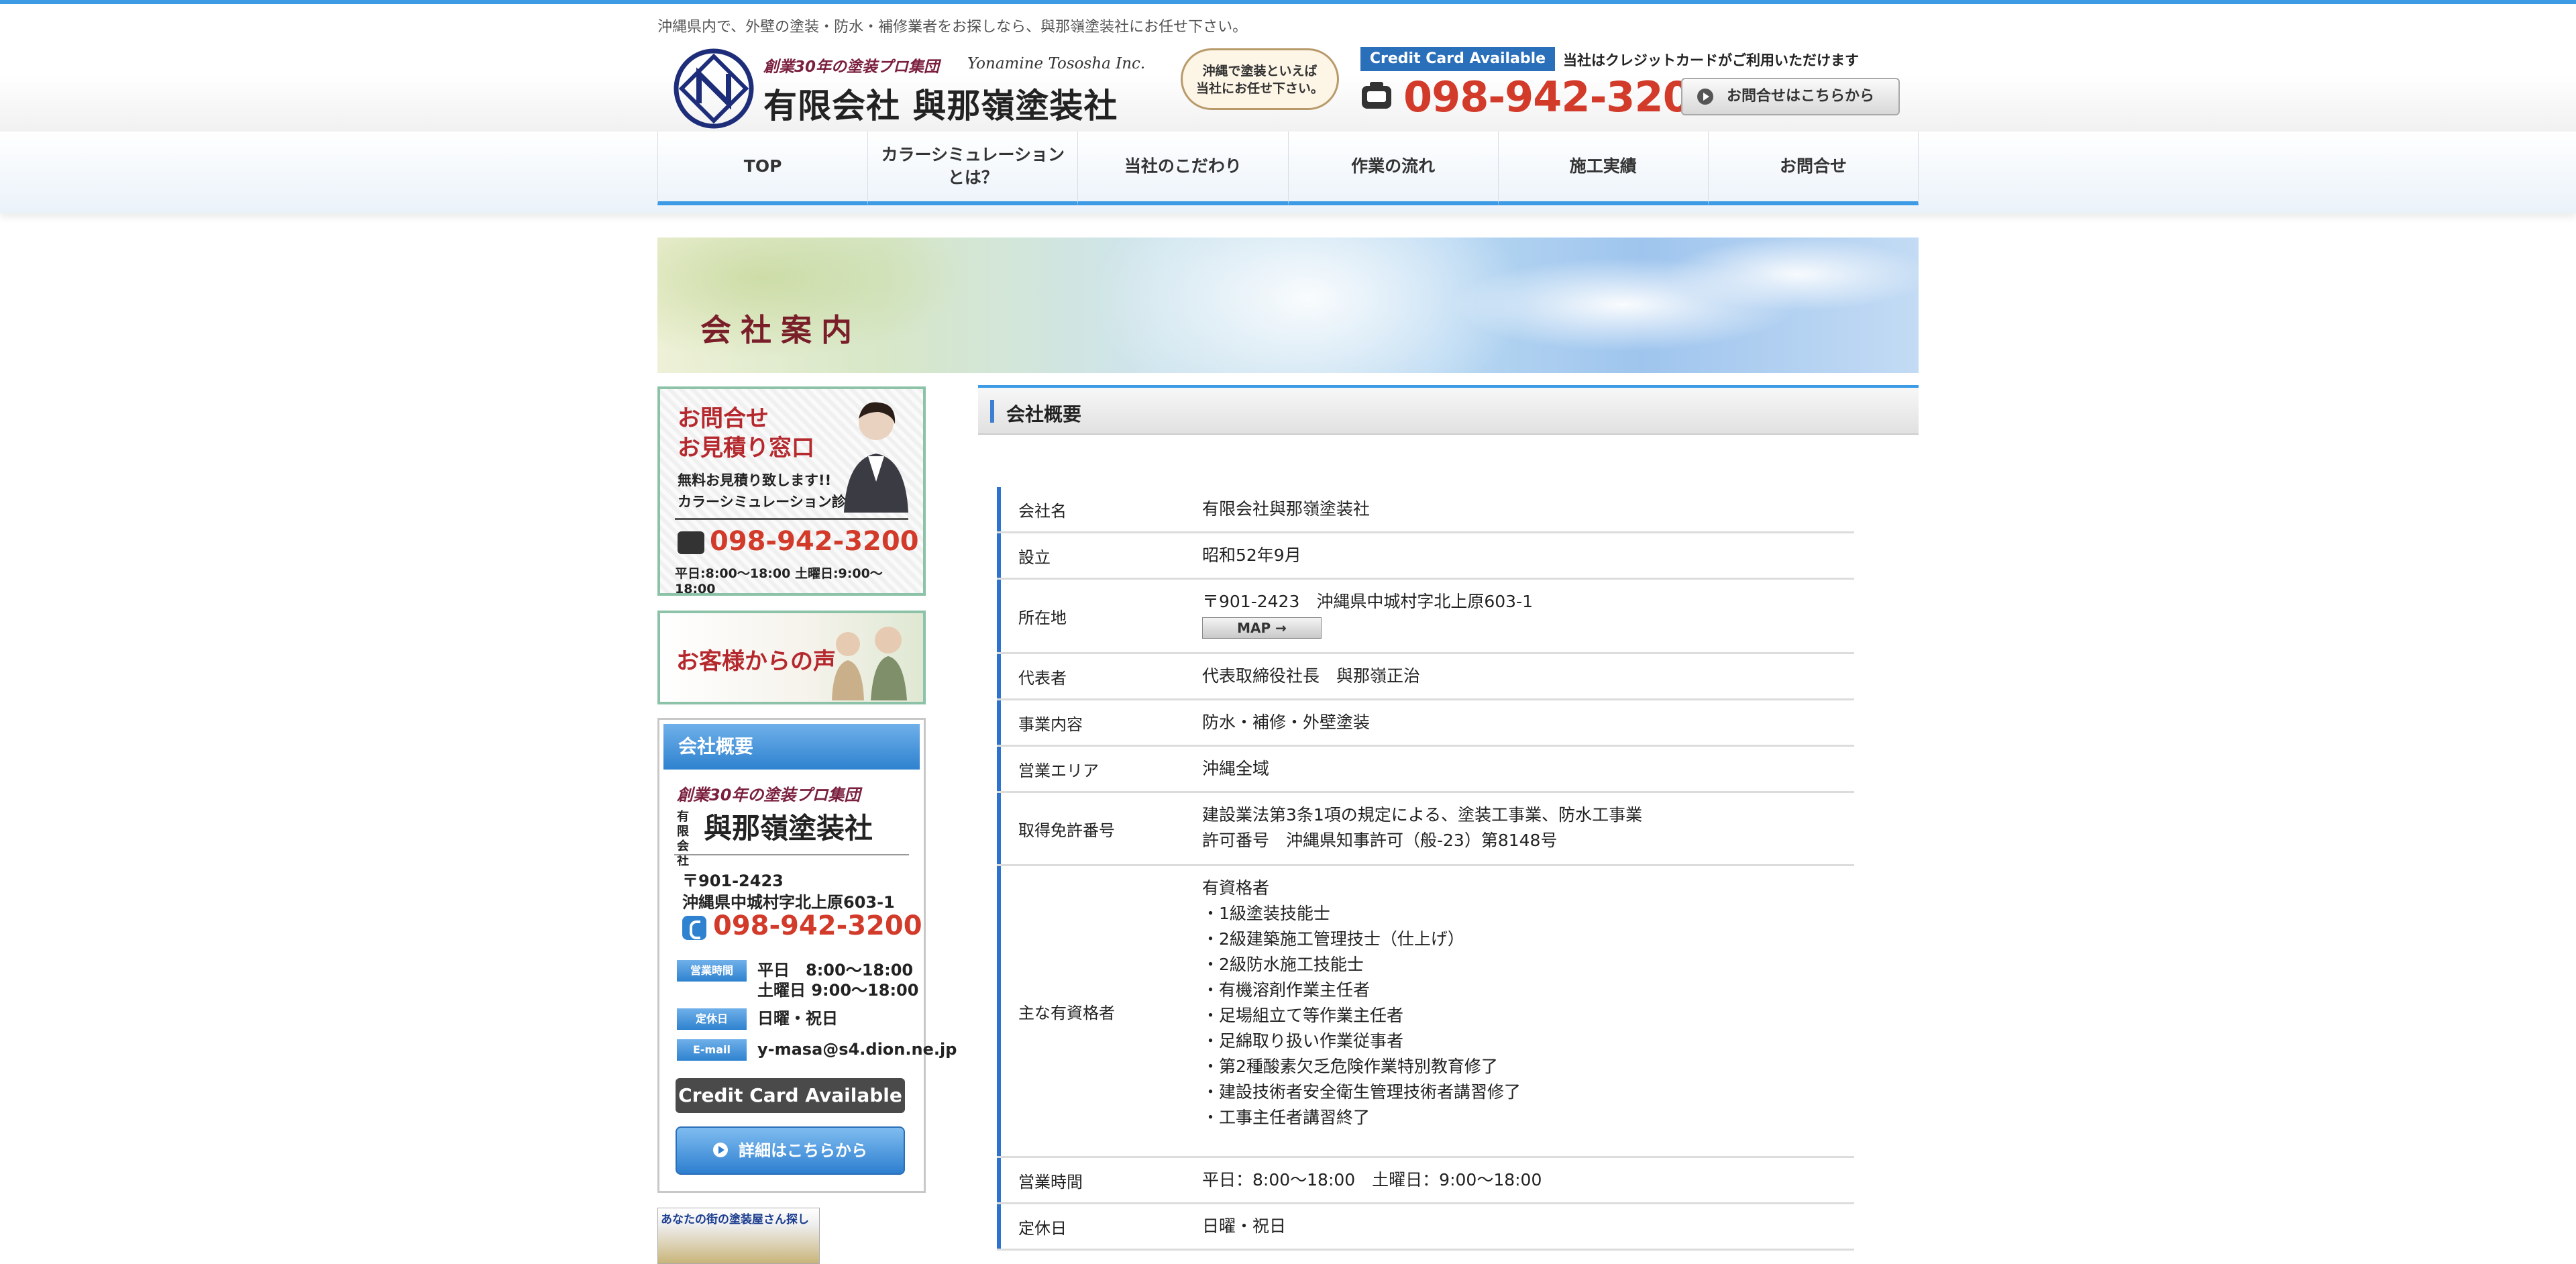 The height and width of the screenshot is (1264, 2576). I want to click on table-row: 営業時間 平日：8:00〜18:00 土曜日：9:00〜18:00, so click(1425, 1181).